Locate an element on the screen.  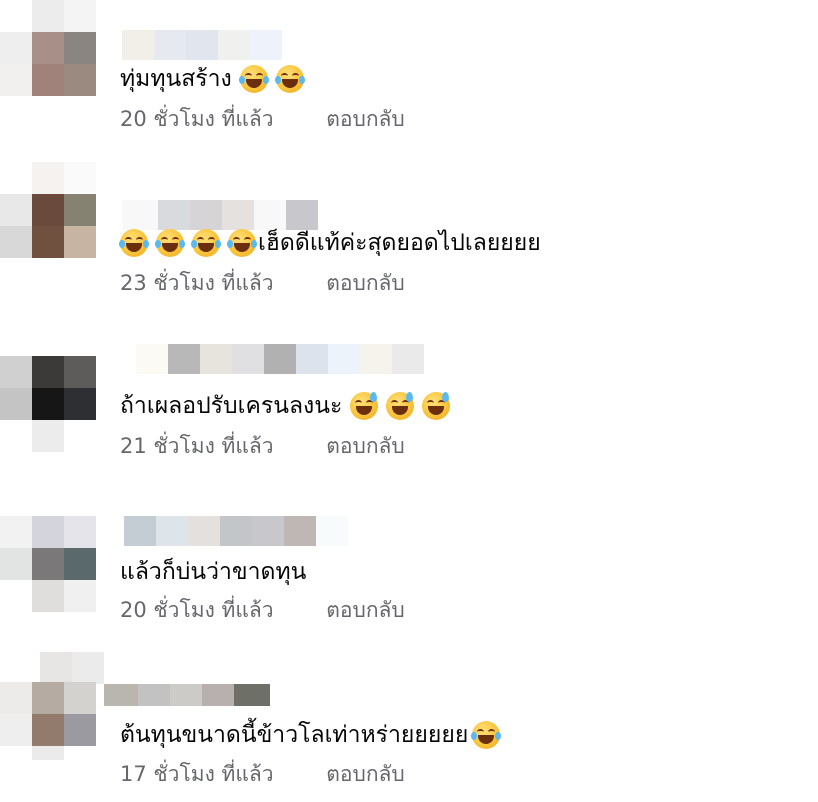
comment-text-row: ต้นทุนขนาดนี้ข้าวโลเท่าหร่ายยยยย is located at coordinates (311, 735).